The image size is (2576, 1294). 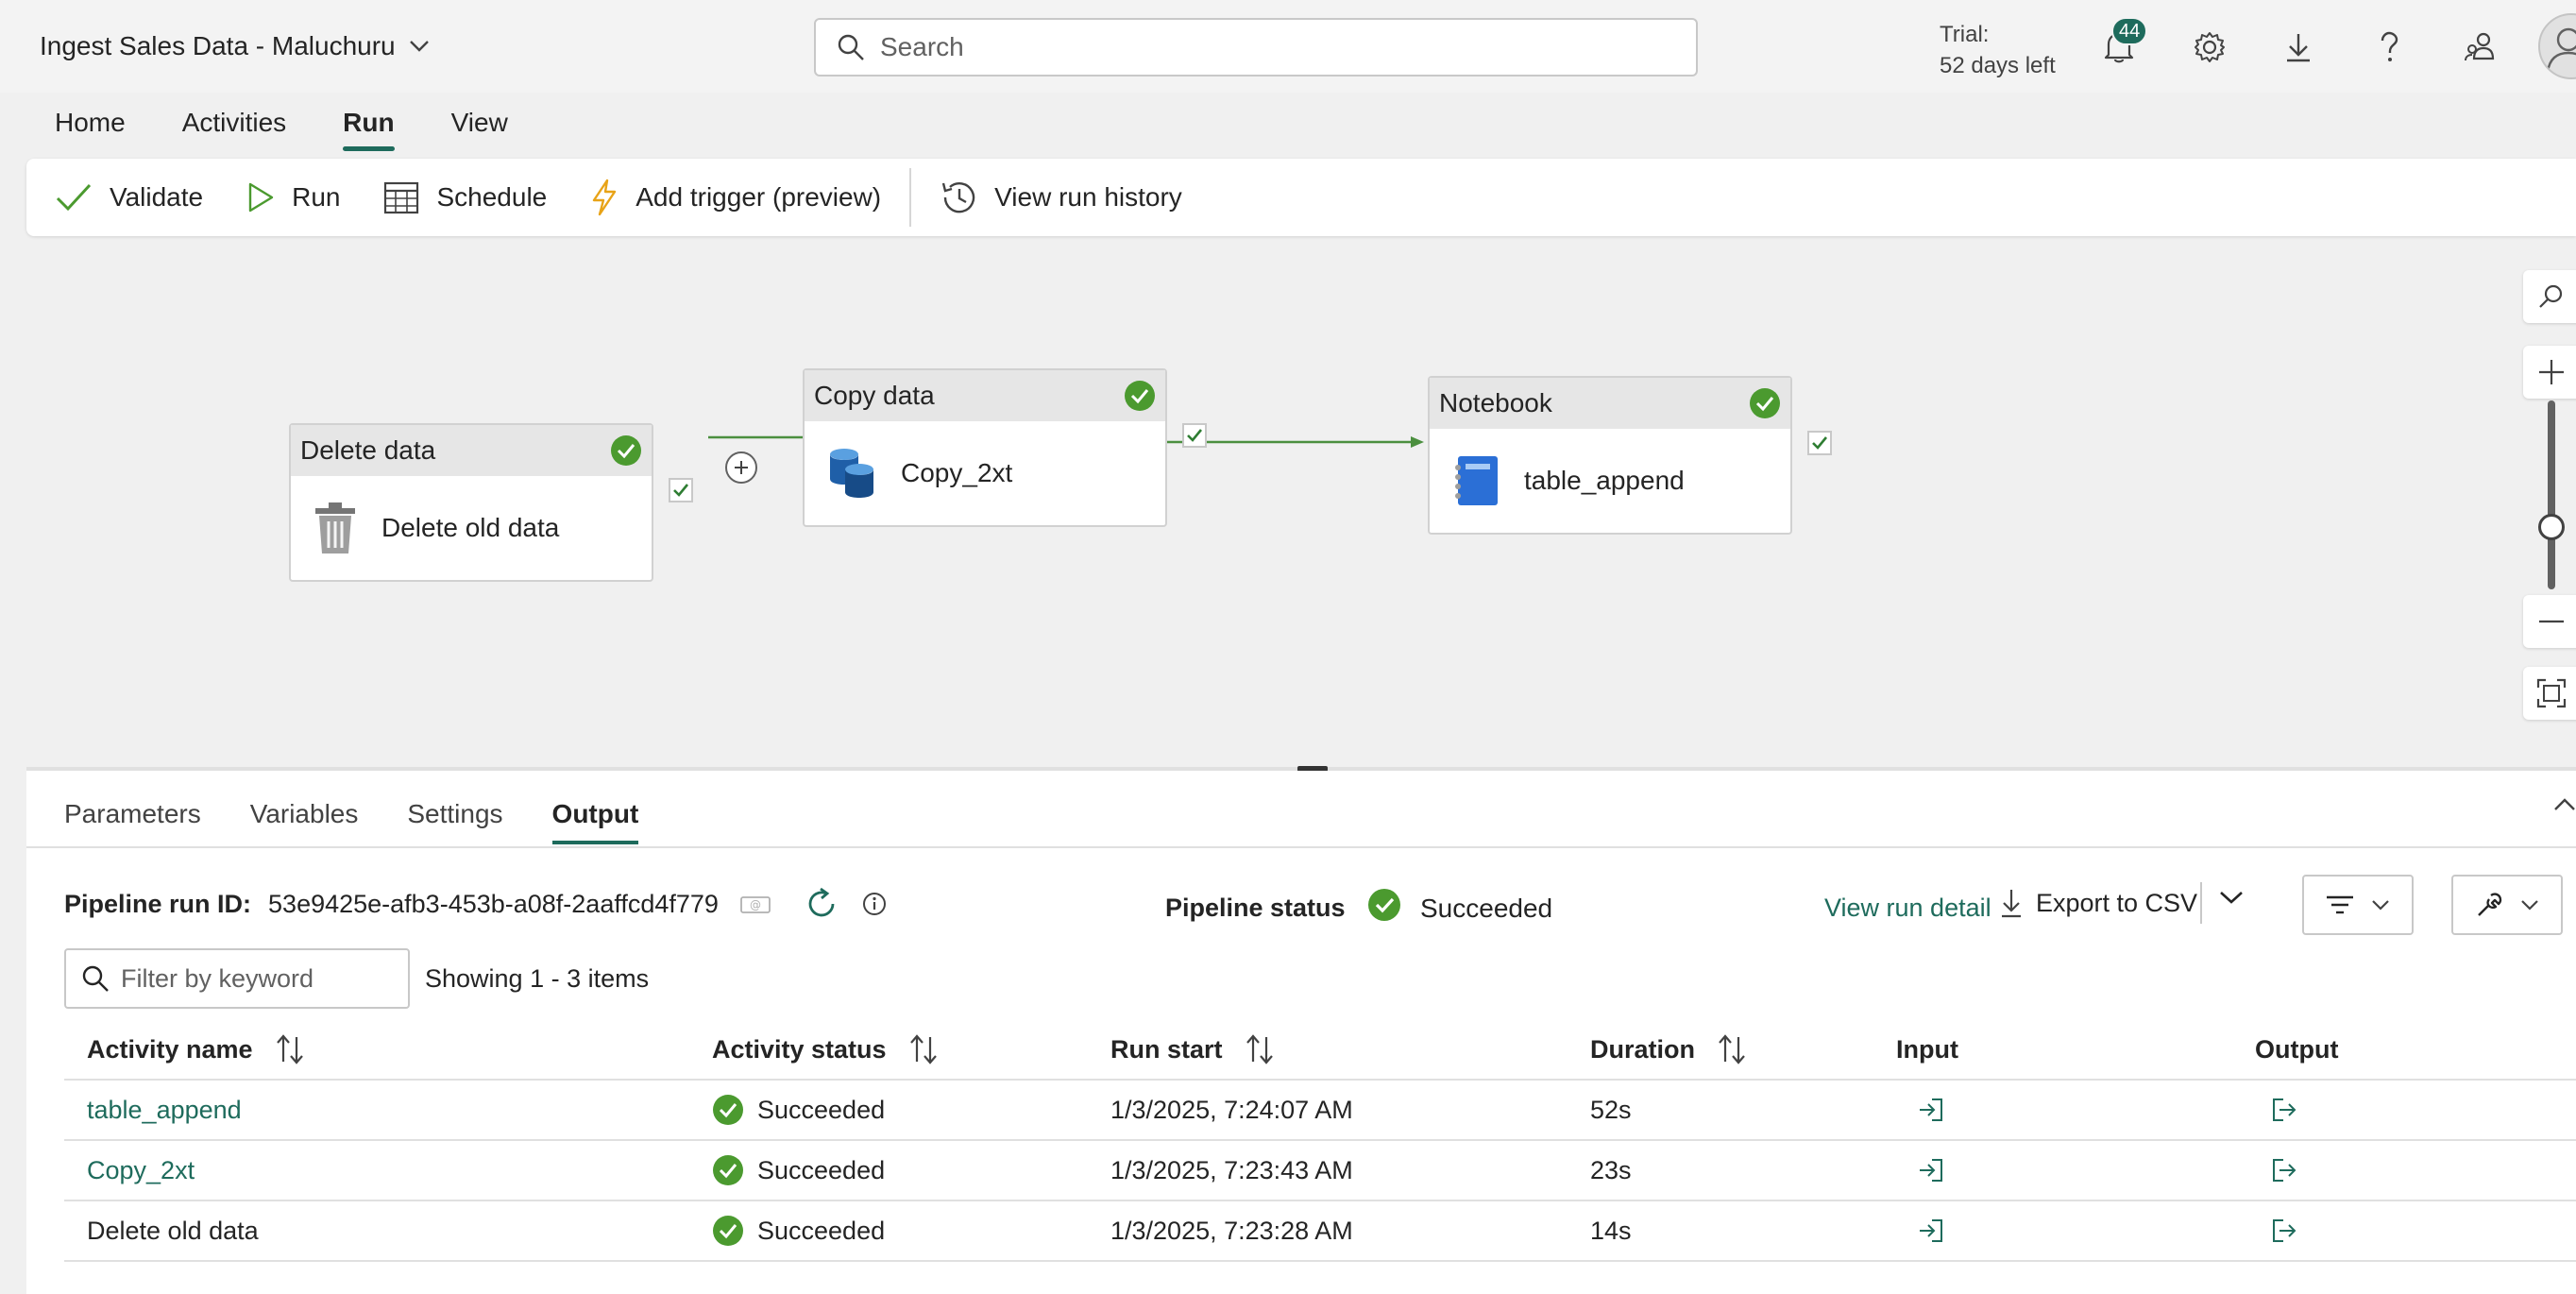 What do you see at coordinates (821, 1170) in the screenshot?
I see `status-text: Succeeded` at bounding box center [821, 1170].